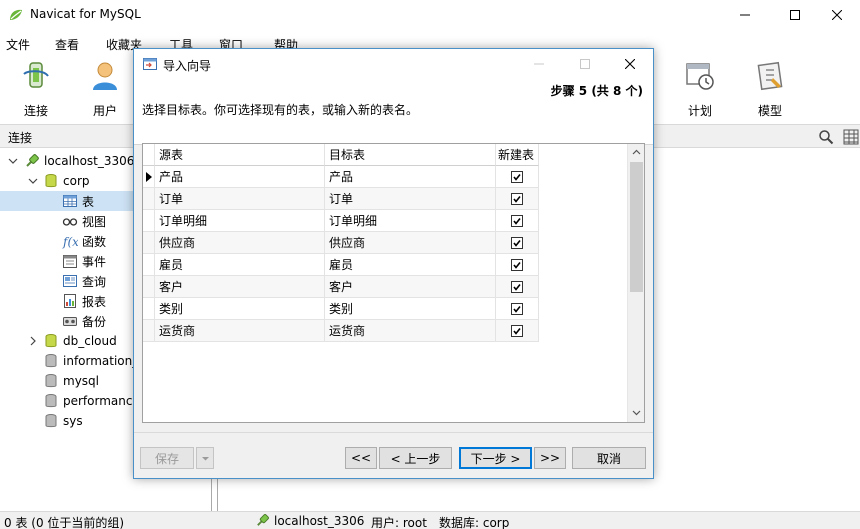  I want to click on tree-item-events: 事件, so click(84, 261).